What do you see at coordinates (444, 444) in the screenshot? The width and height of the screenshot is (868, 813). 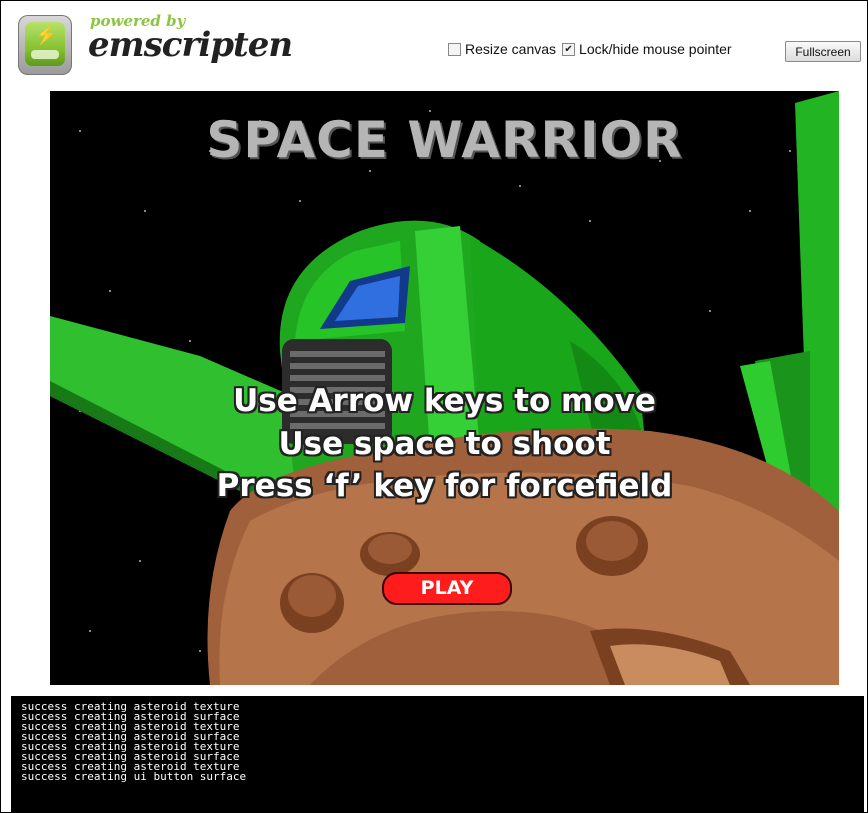 I see `instruction-shoot: Use space to shoot` at bounding box center [444, 444].